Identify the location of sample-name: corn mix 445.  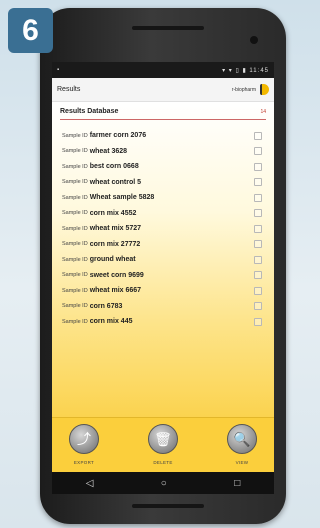
(111, 322).